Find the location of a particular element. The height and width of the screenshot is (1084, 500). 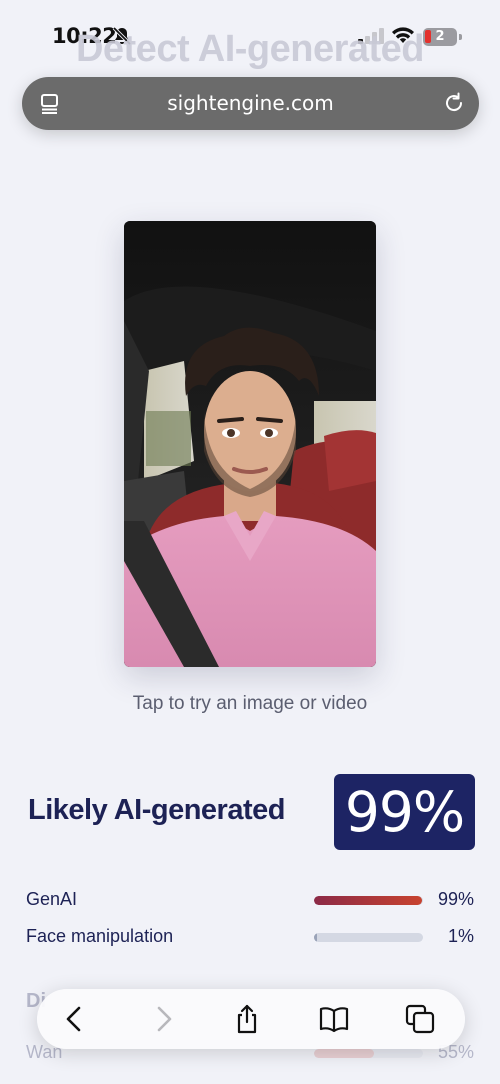

metric-value: 99% is located at coordinates (455, 899).